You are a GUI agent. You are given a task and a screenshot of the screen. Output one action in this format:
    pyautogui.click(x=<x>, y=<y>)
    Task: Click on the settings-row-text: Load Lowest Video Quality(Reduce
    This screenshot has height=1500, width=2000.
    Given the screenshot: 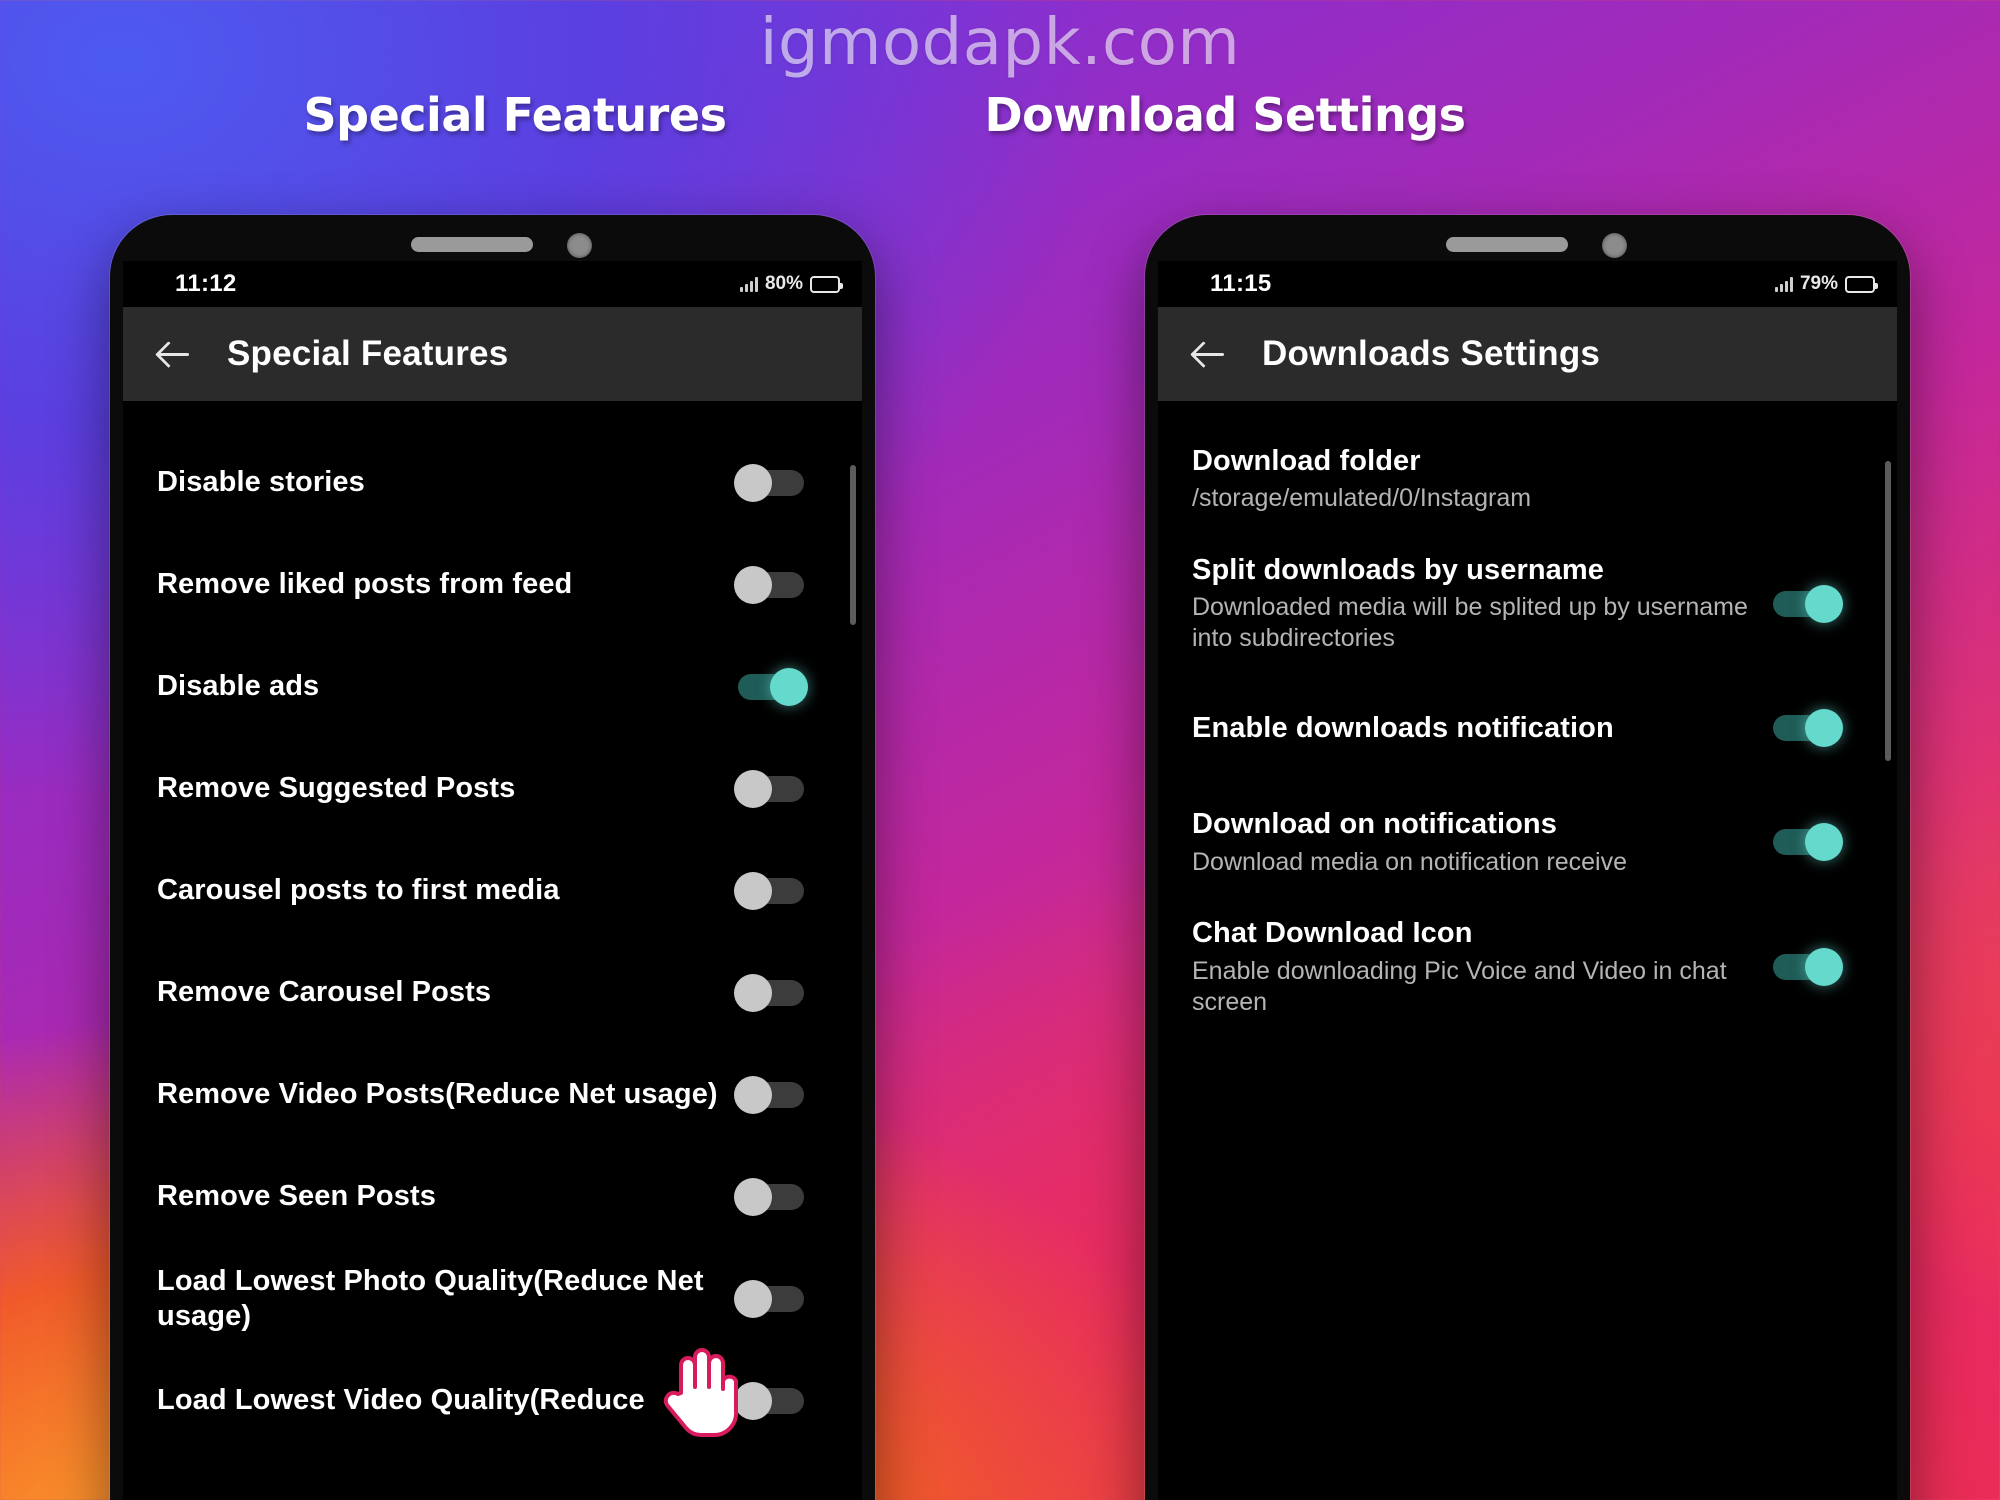 What is the action you would take?
    pyautogui.click(x=447, y=1400)
    